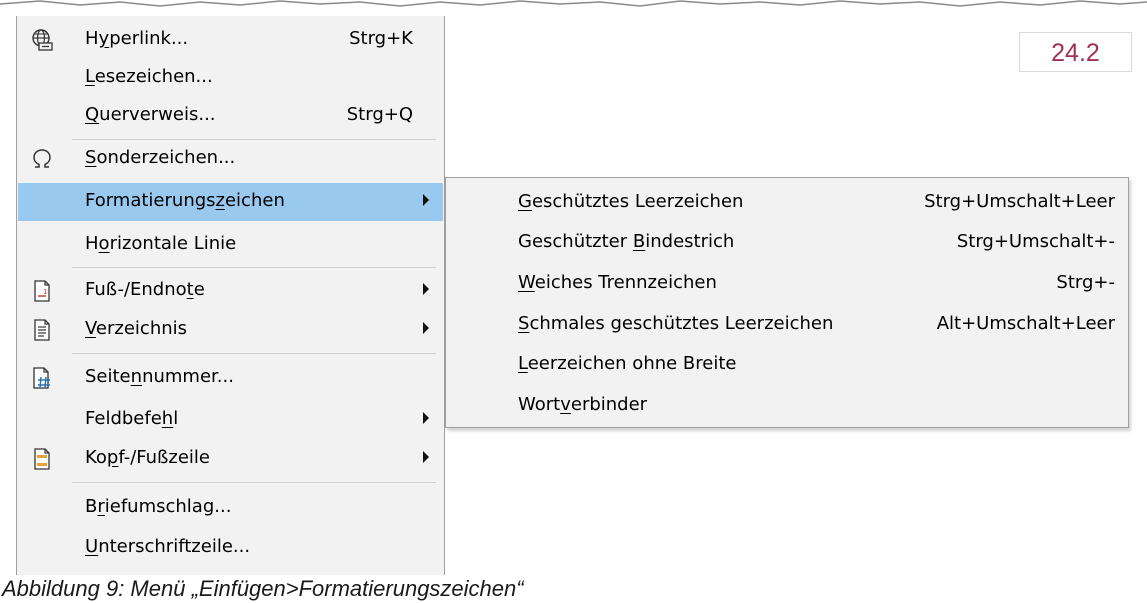  Describe the element at coordinates (161, 243) in the screenshot. I see `menu-label: Horizontale Linie` at that location.